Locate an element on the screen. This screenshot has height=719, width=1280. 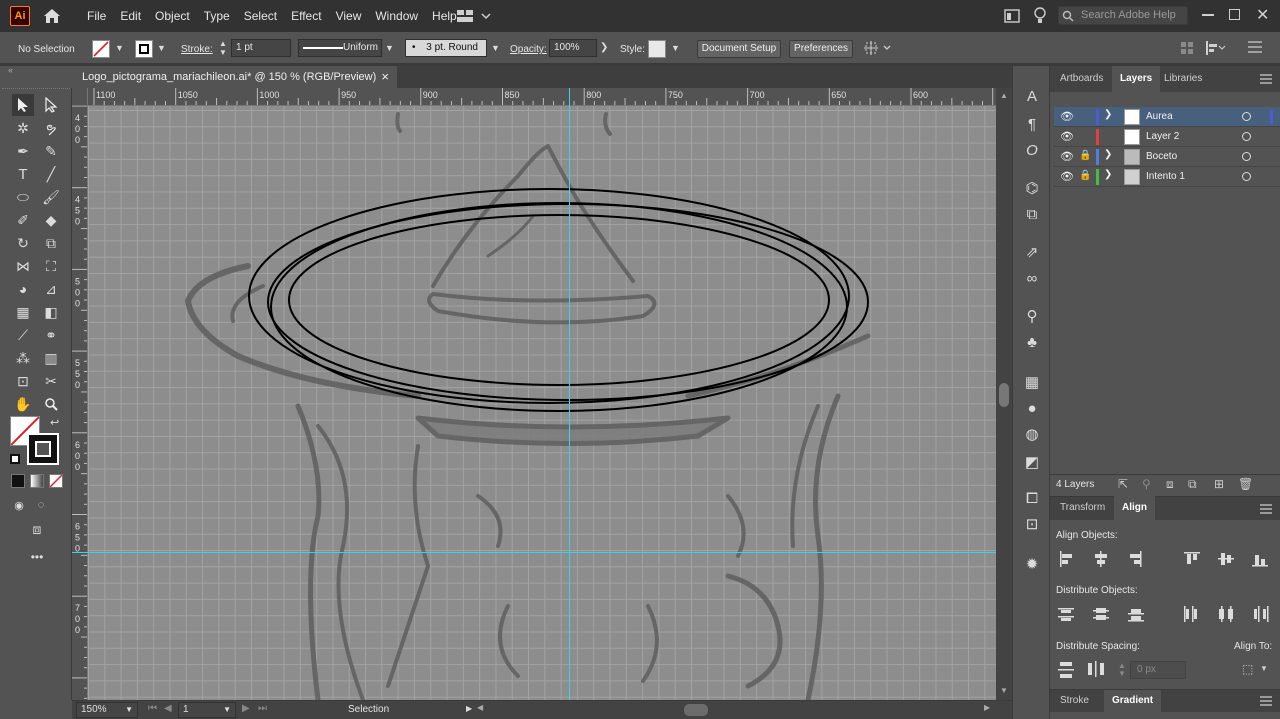
layers-panel-menu-icon is located at coordinates (1266, 80).